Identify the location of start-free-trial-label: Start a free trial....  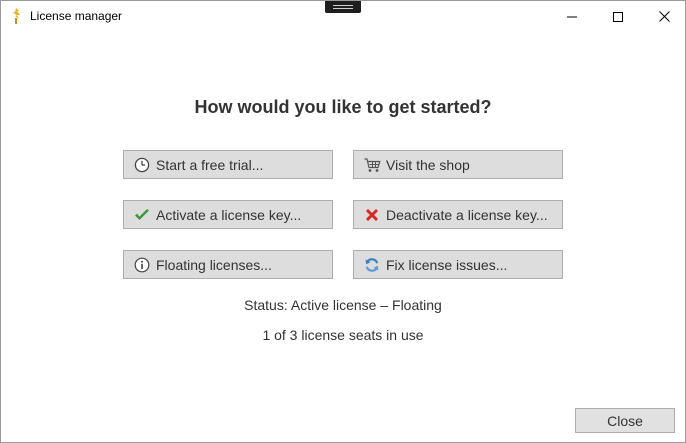
(210, 164).